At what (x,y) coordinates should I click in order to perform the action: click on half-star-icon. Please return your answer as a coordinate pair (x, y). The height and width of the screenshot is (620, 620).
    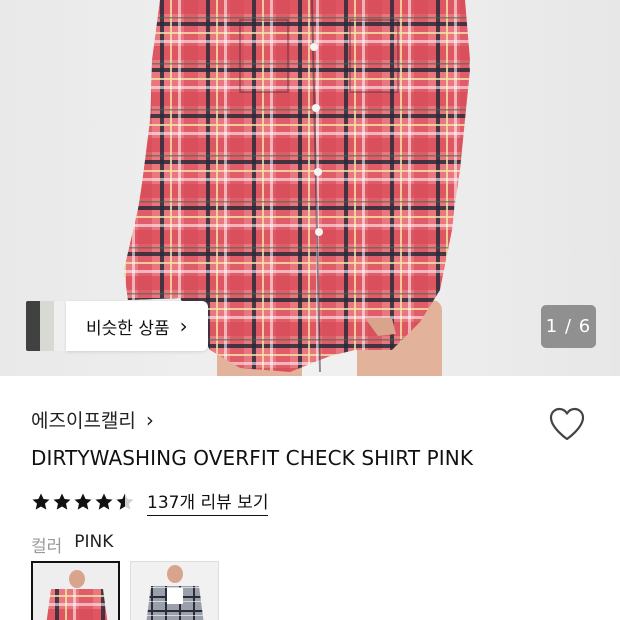
    Looking at the image, I should click on (125, 501).